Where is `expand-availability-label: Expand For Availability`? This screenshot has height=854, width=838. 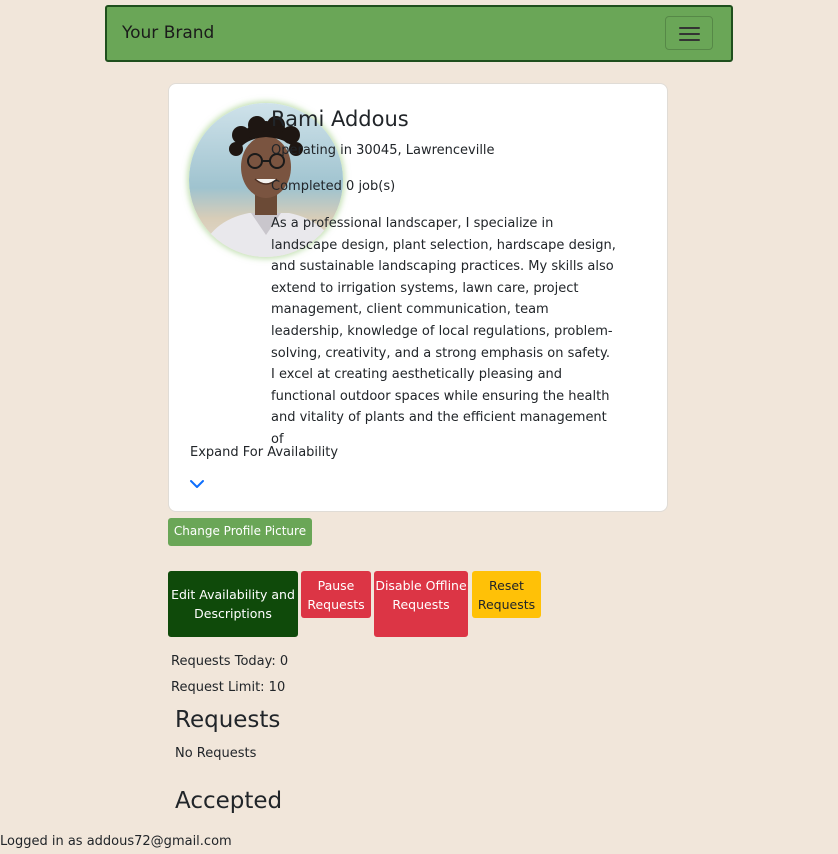
expand-availability-label: Expand For Availability is located at coordinates (264, 452).